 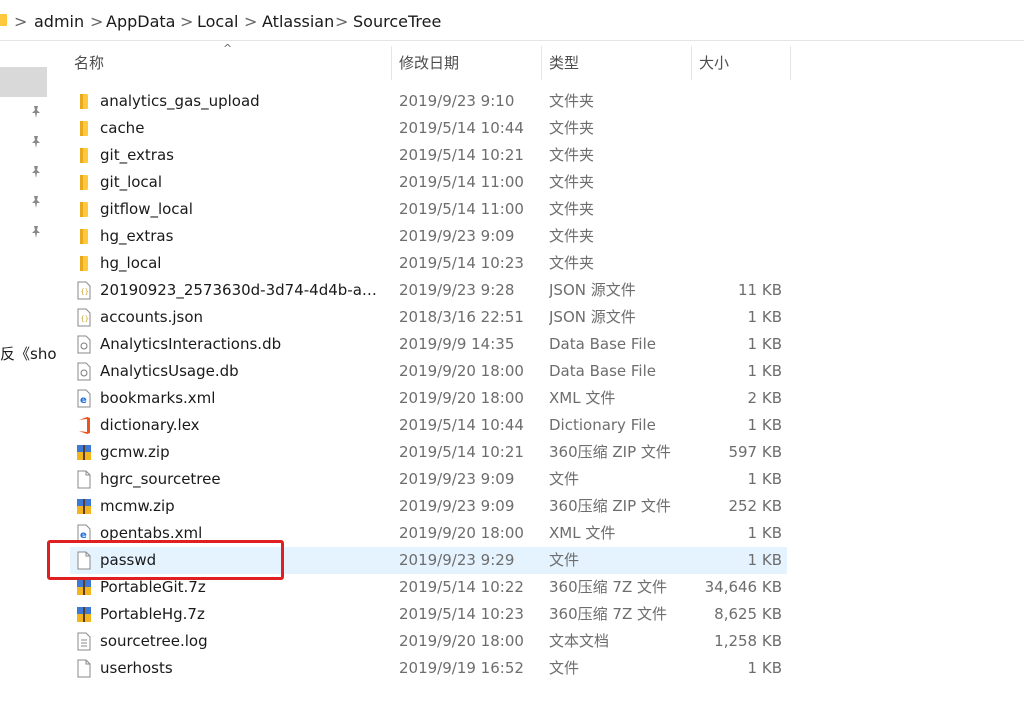 What do you see at coordinates (428, 398) in the screenshot?
I see `file-row: e bookmarks.xml 2019/9/20 18:00 XML 文件 2 KB` at bounding box center [428, 398].